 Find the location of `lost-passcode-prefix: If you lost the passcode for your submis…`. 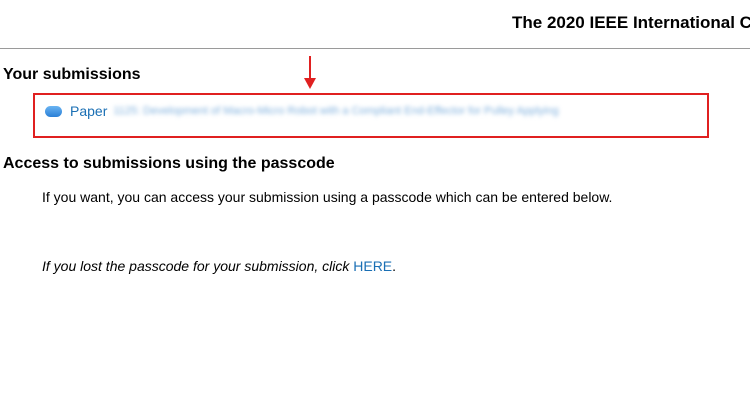

lost-passcode-prefix: If you lost the passcode for your submis… is located at coordinates (198, 266).